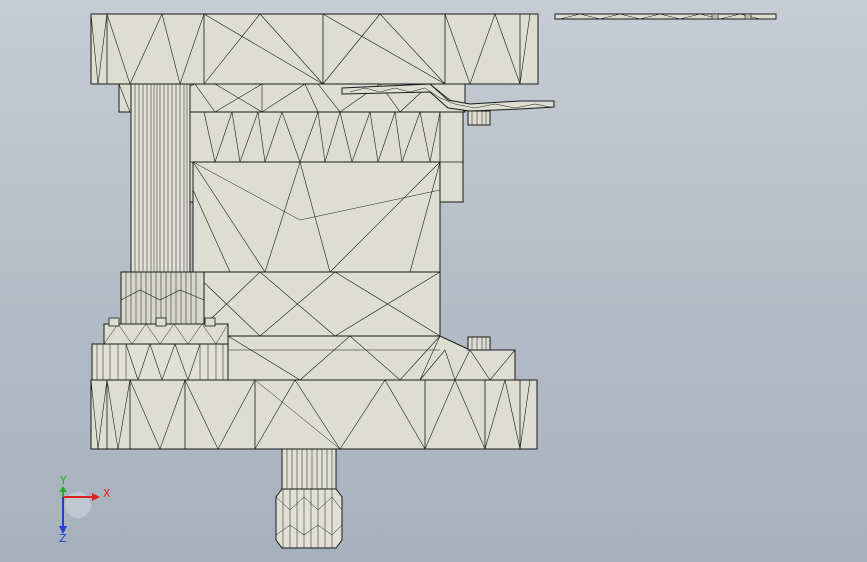 The height and width of the screenshot is (562, 867). I want to click on guide-bushing, so click(162, 298).